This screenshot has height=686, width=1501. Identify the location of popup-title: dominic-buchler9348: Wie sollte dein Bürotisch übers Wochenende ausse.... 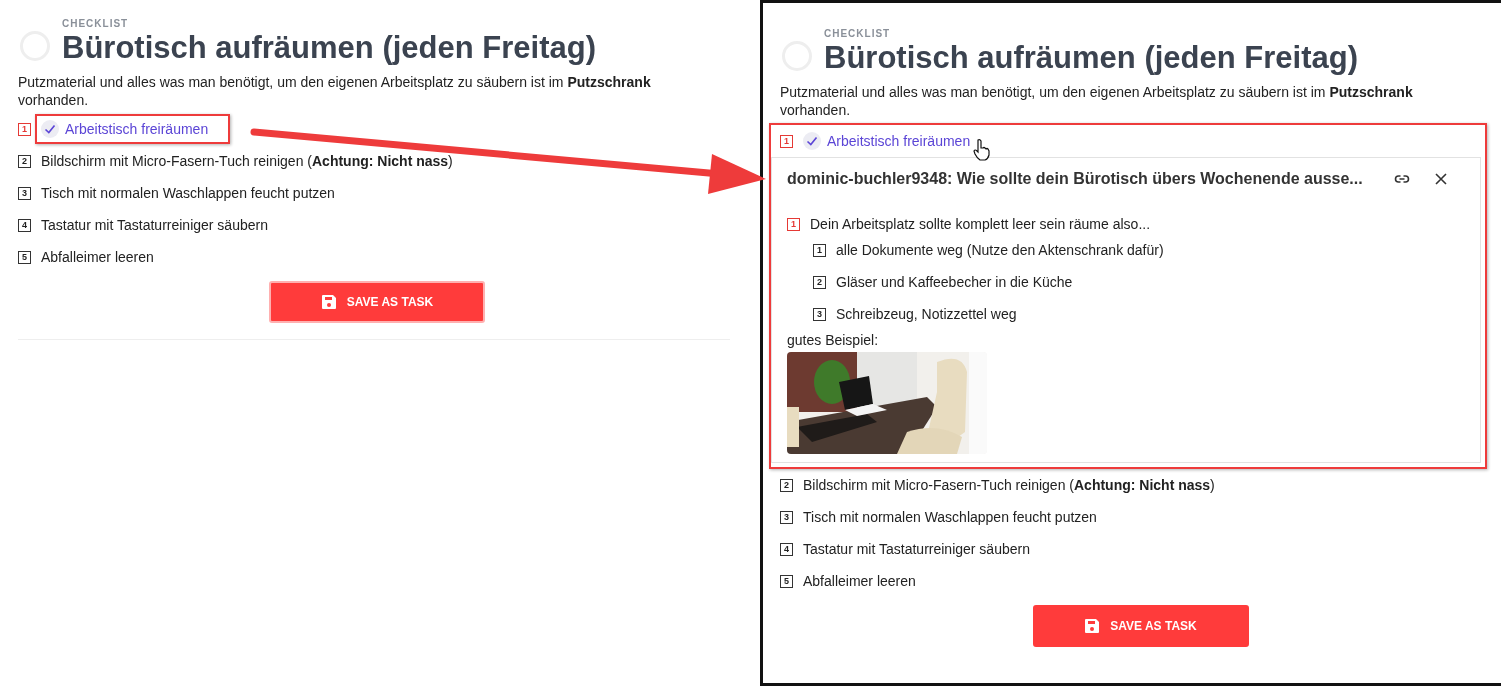
(1075, 179).